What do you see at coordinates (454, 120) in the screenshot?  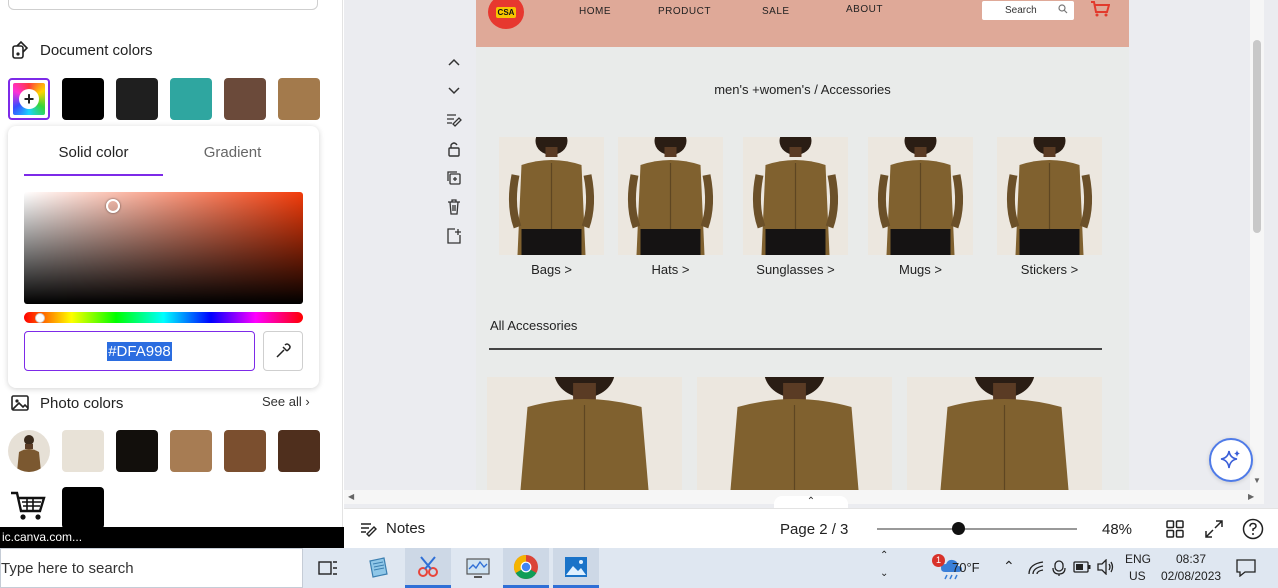 I see `notes-edit-icon` at bounding box center [454, 120].